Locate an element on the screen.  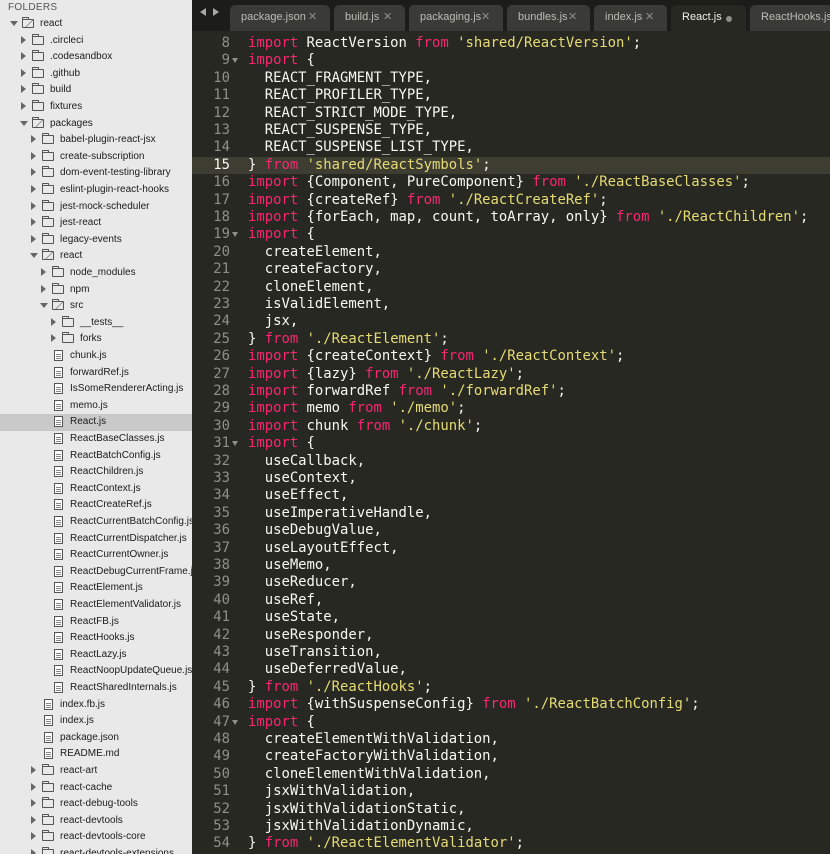
tree-file: index.fb.js is located at coordinates (96, 705).